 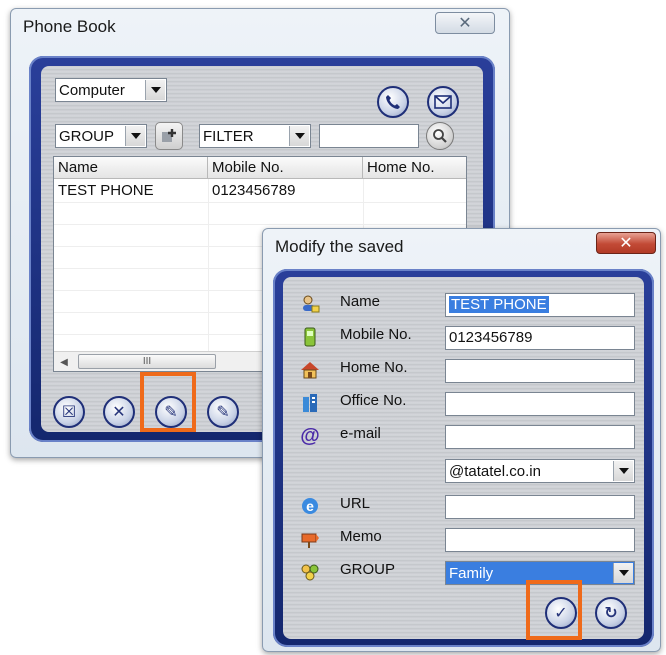 I want to click on phonebook-close-button: ✕, so click(x=465, y=23).